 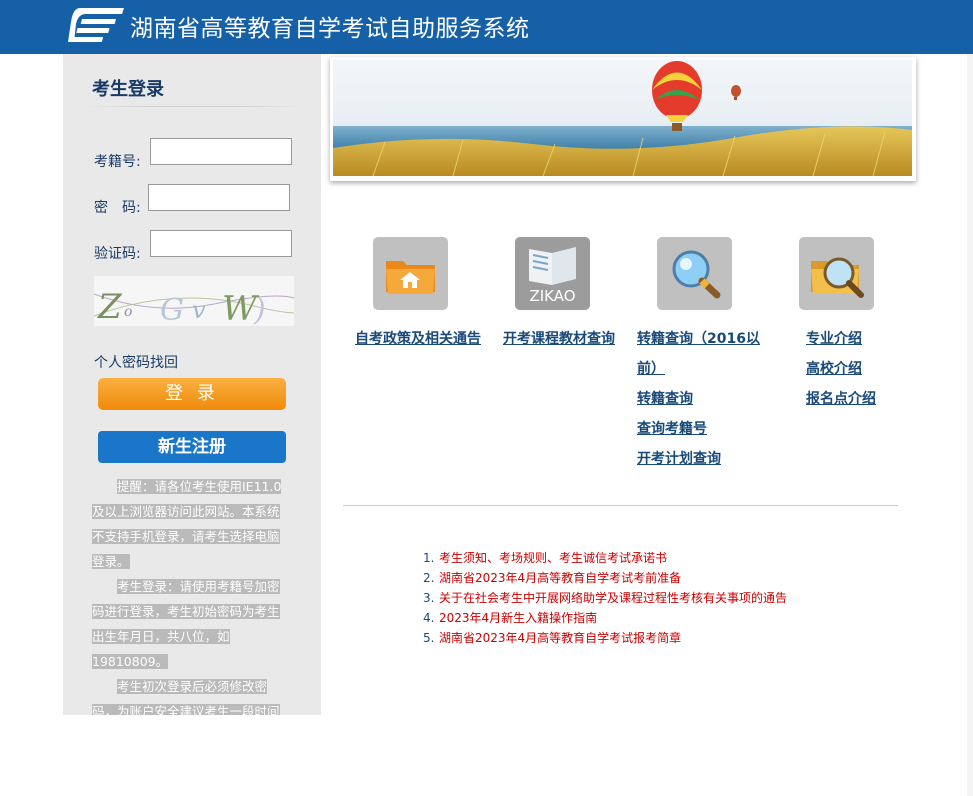 I want to click on captcha-char-3: G, so click(x=172, y=309).